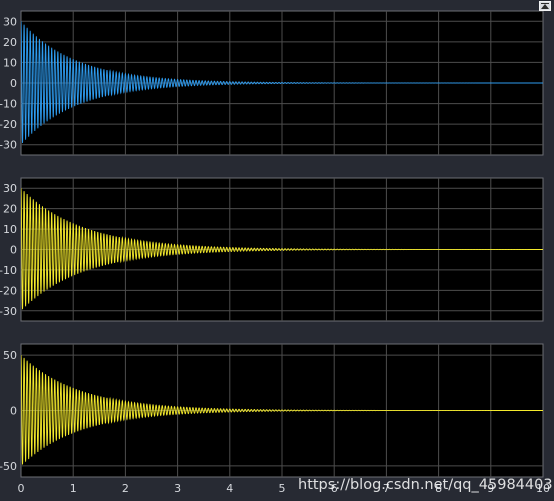  Describe the element at coordinates (125, 488) in the screenshot. I see `x-tick-label: 2` at that location.